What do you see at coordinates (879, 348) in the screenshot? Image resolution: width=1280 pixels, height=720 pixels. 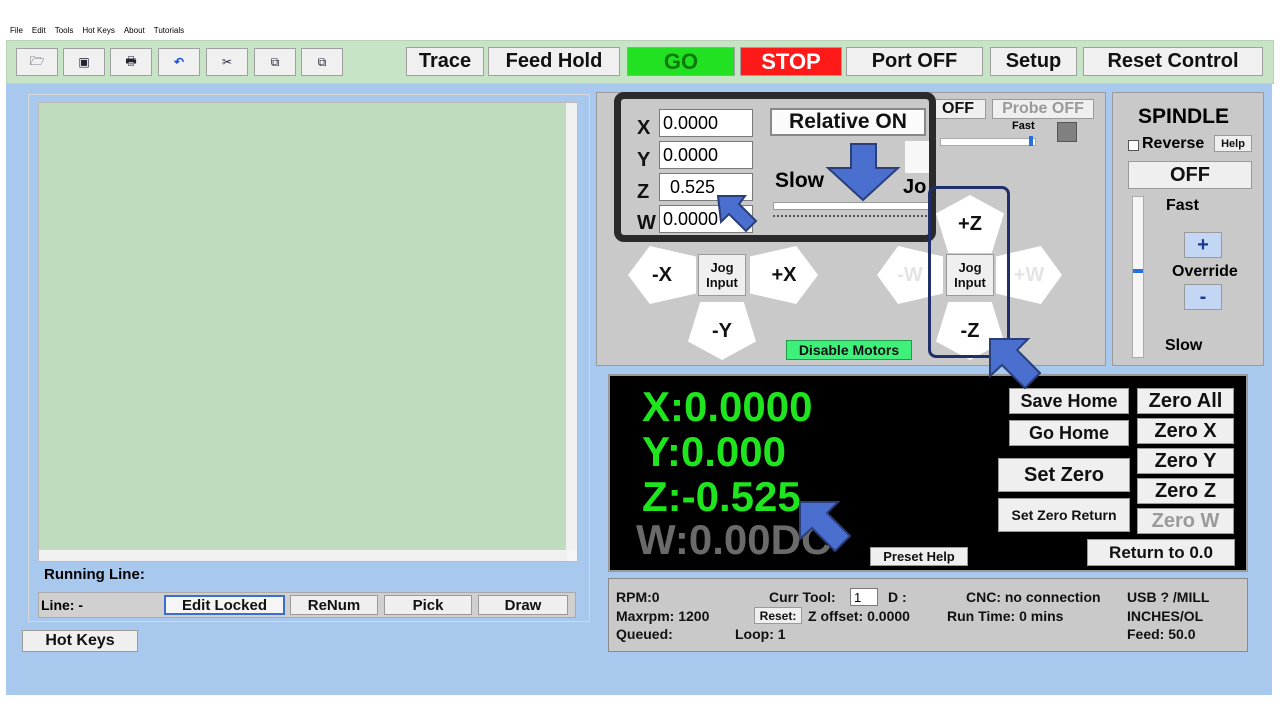 I see `annotation-overlay` at bounding box center [879, 348].